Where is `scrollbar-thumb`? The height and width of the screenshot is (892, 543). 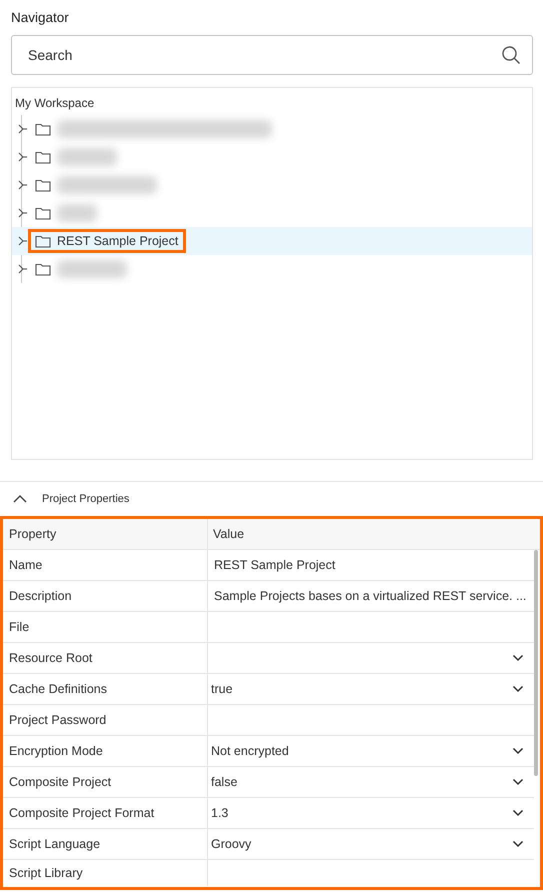
scrollbar-thumb is located at coordinates (536, 663).